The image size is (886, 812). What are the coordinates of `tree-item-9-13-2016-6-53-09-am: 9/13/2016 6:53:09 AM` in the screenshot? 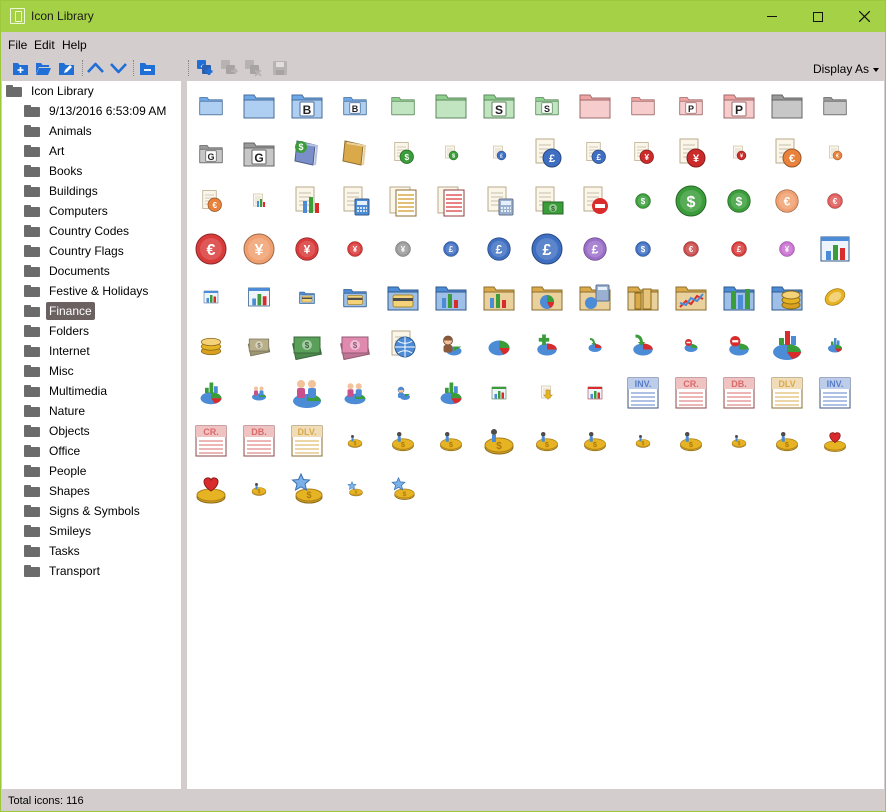 It's located at (96, 111).